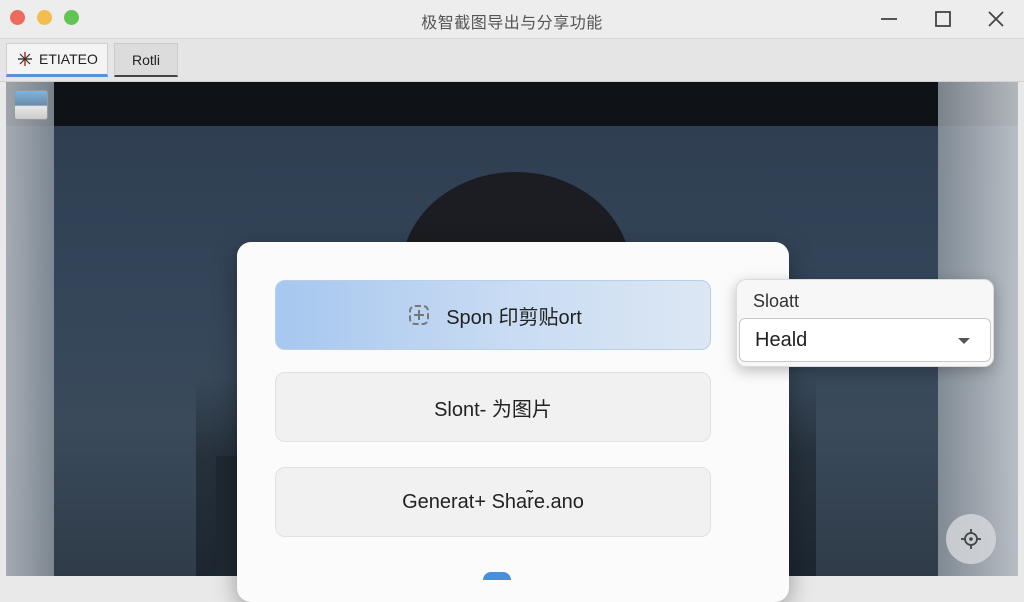 This screenshot has height=602, width=1024. I want to click on maximize-icon, so click(943, 19).